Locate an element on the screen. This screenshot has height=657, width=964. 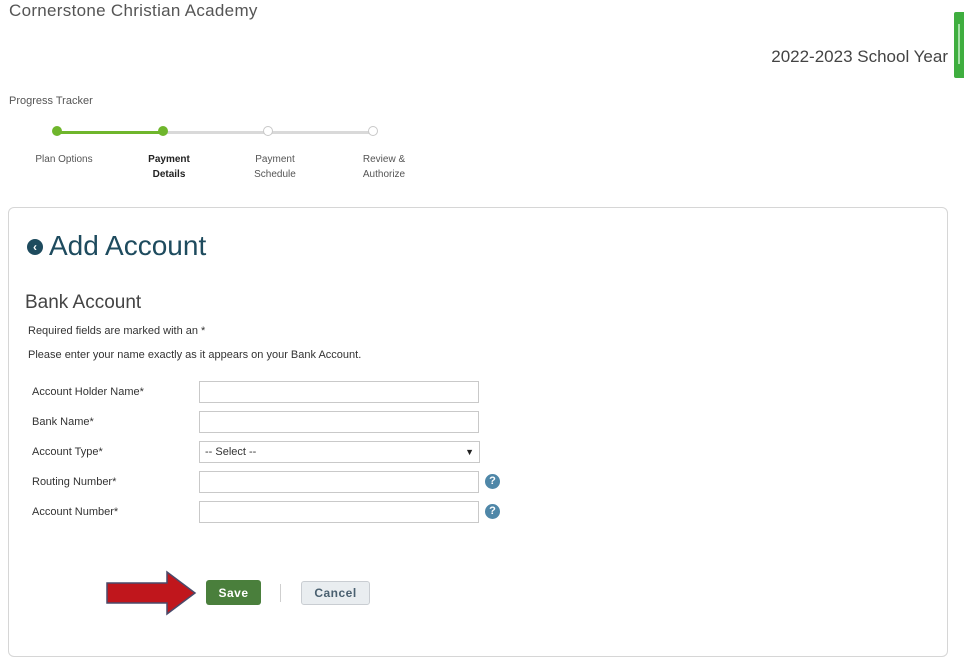
routing-number-input is located at coordinates (339, 482).